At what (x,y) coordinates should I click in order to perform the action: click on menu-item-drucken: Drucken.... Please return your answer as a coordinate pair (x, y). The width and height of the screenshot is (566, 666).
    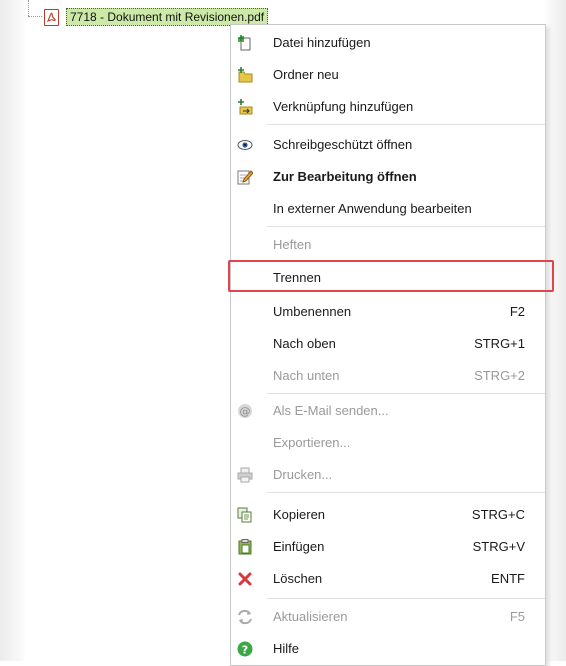
    Looking at the image, I should click on (388, 475).